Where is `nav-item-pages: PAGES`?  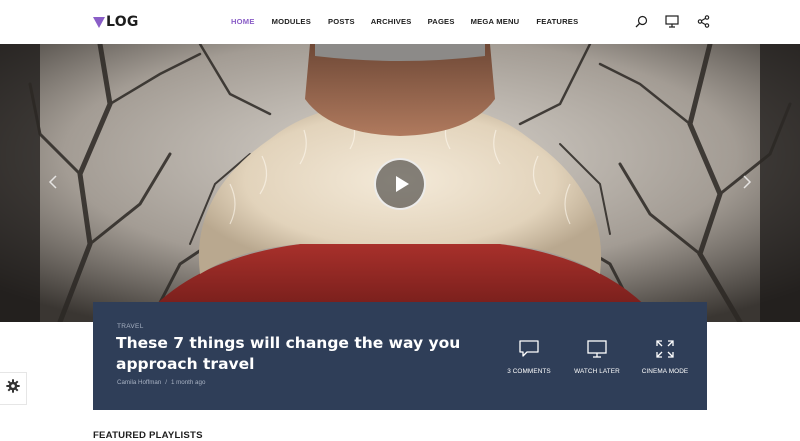
nav-item-pages: PAGES is located at coordinates (441, 21).